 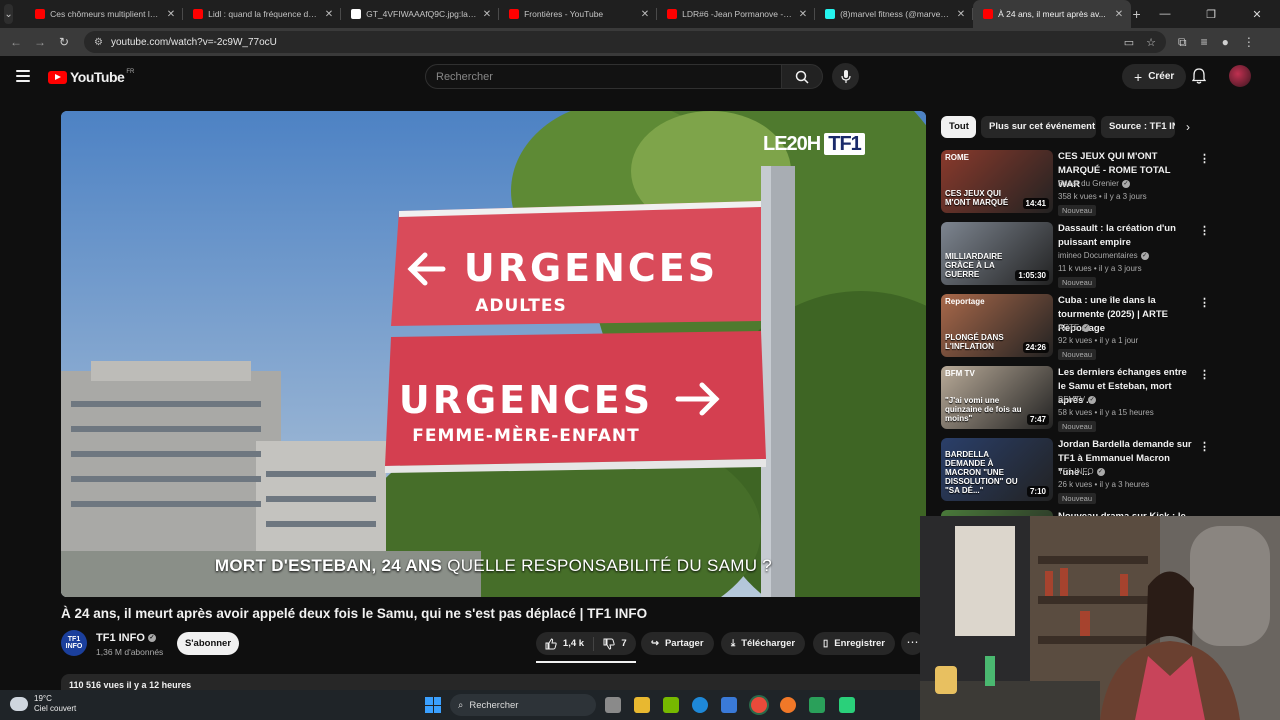 I want to click on chip-all: Tout, so click(x=958, y=127).